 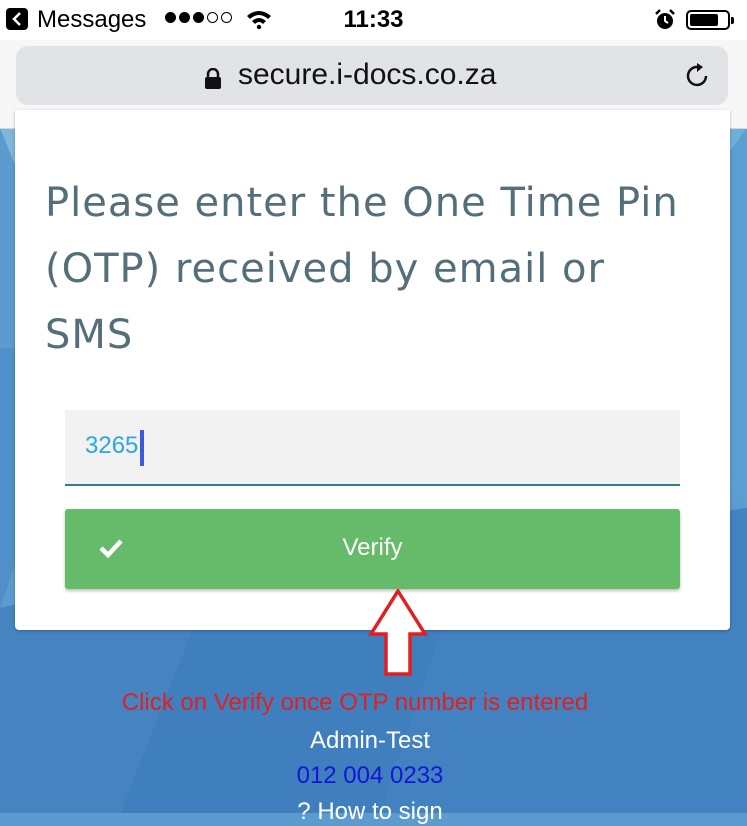 I want to click on verify-button: Verify, so click(x=372, y=549).